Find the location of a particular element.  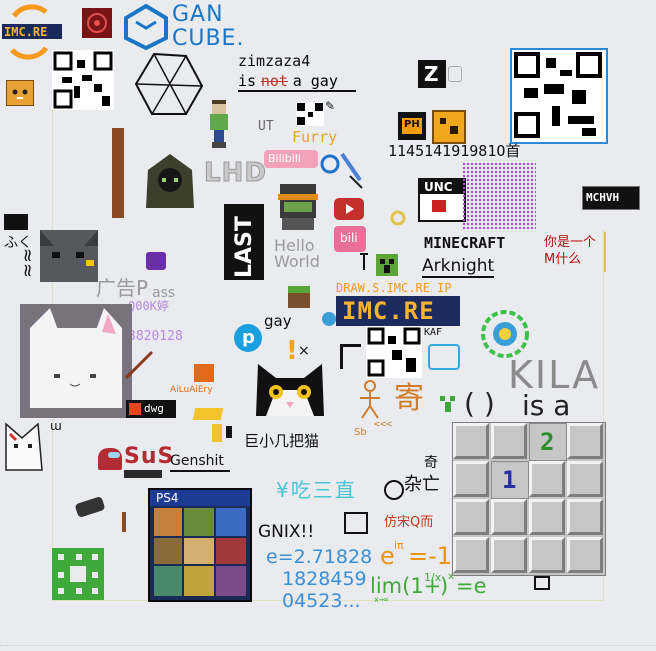

asus-label: SuS is located at coordinates (149, 456).